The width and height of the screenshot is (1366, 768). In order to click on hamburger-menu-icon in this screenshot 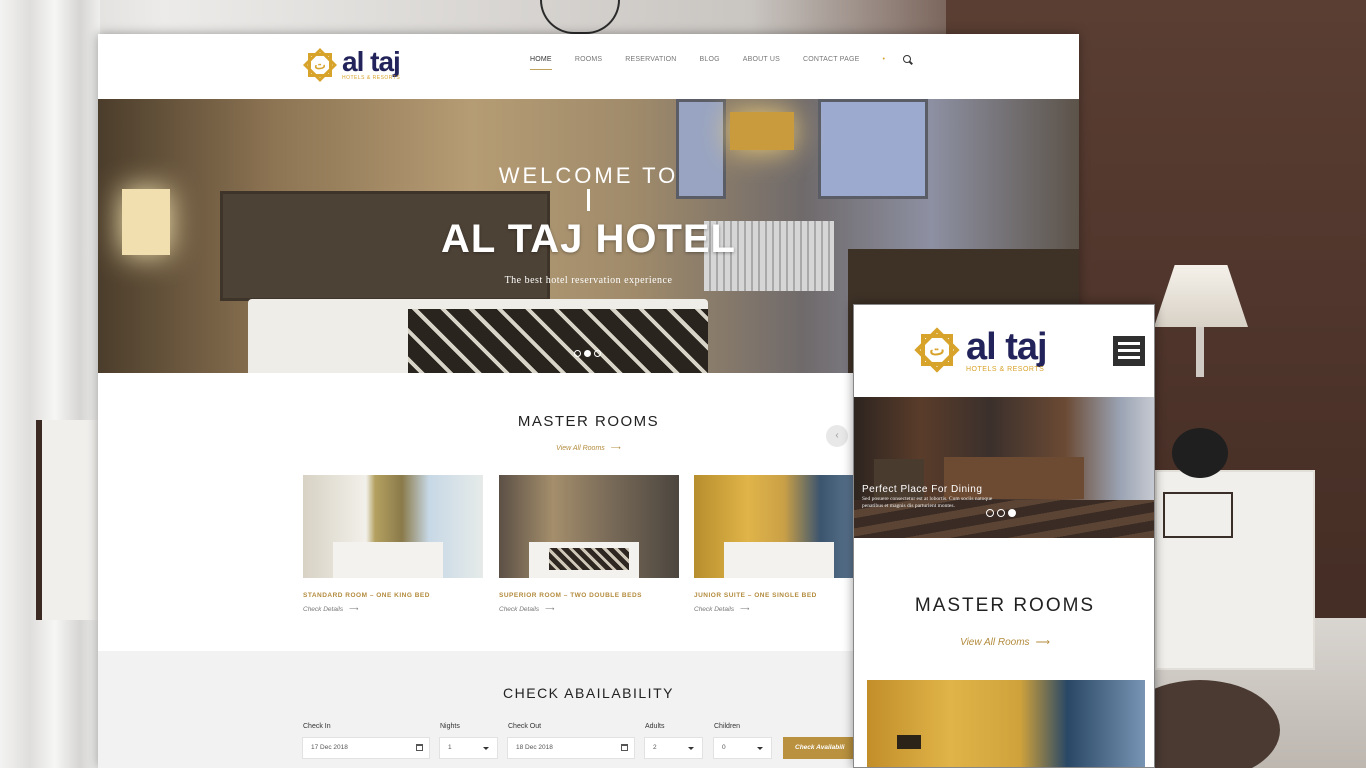, I will do `click(1129, 351)`.